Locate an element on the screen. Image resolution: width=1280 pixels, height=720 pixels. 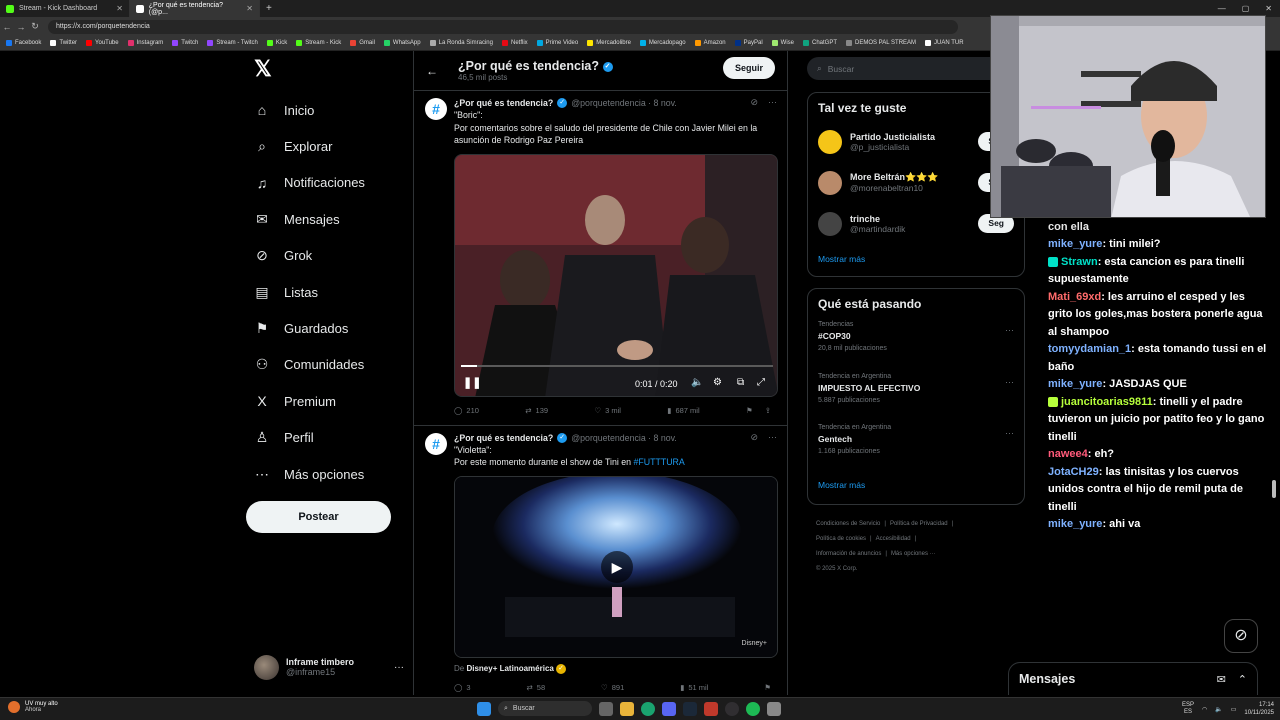
follow-button: Seguir is located at coordinates (748, 68).